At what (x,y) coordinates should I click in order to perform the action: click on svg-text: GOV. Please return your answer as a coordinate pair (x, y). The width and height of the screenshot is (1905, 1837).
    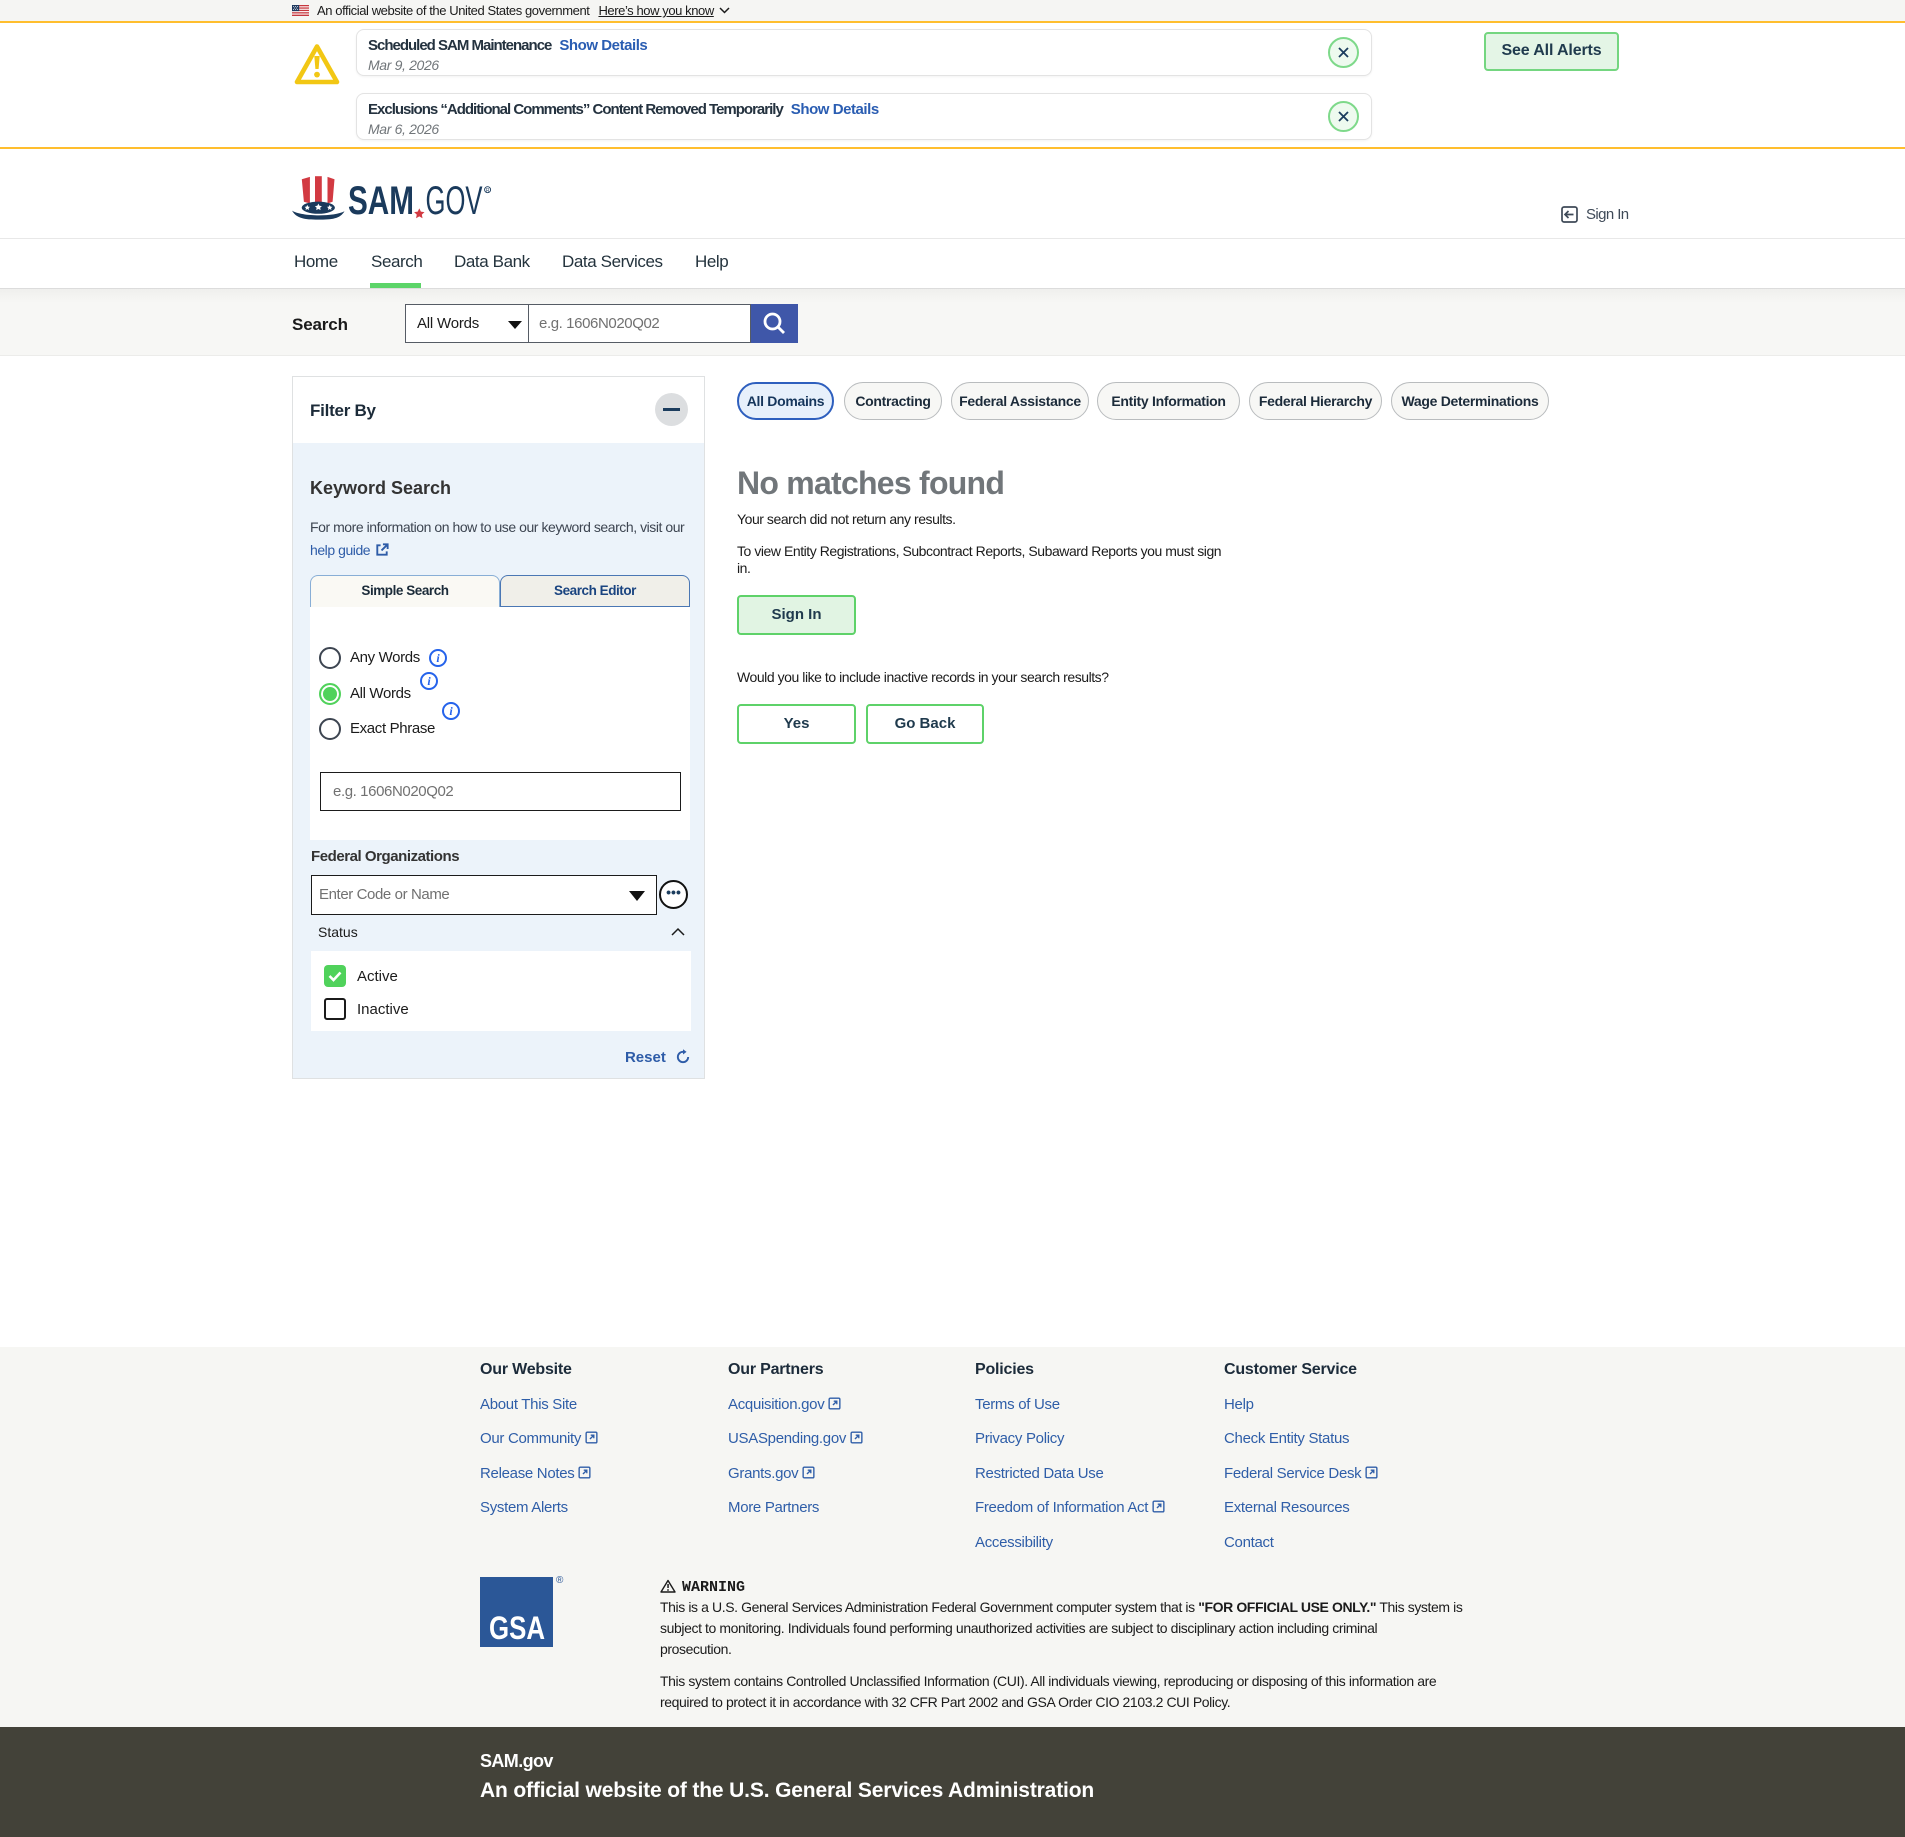
    Looking at the image, I should click on (454, 201).